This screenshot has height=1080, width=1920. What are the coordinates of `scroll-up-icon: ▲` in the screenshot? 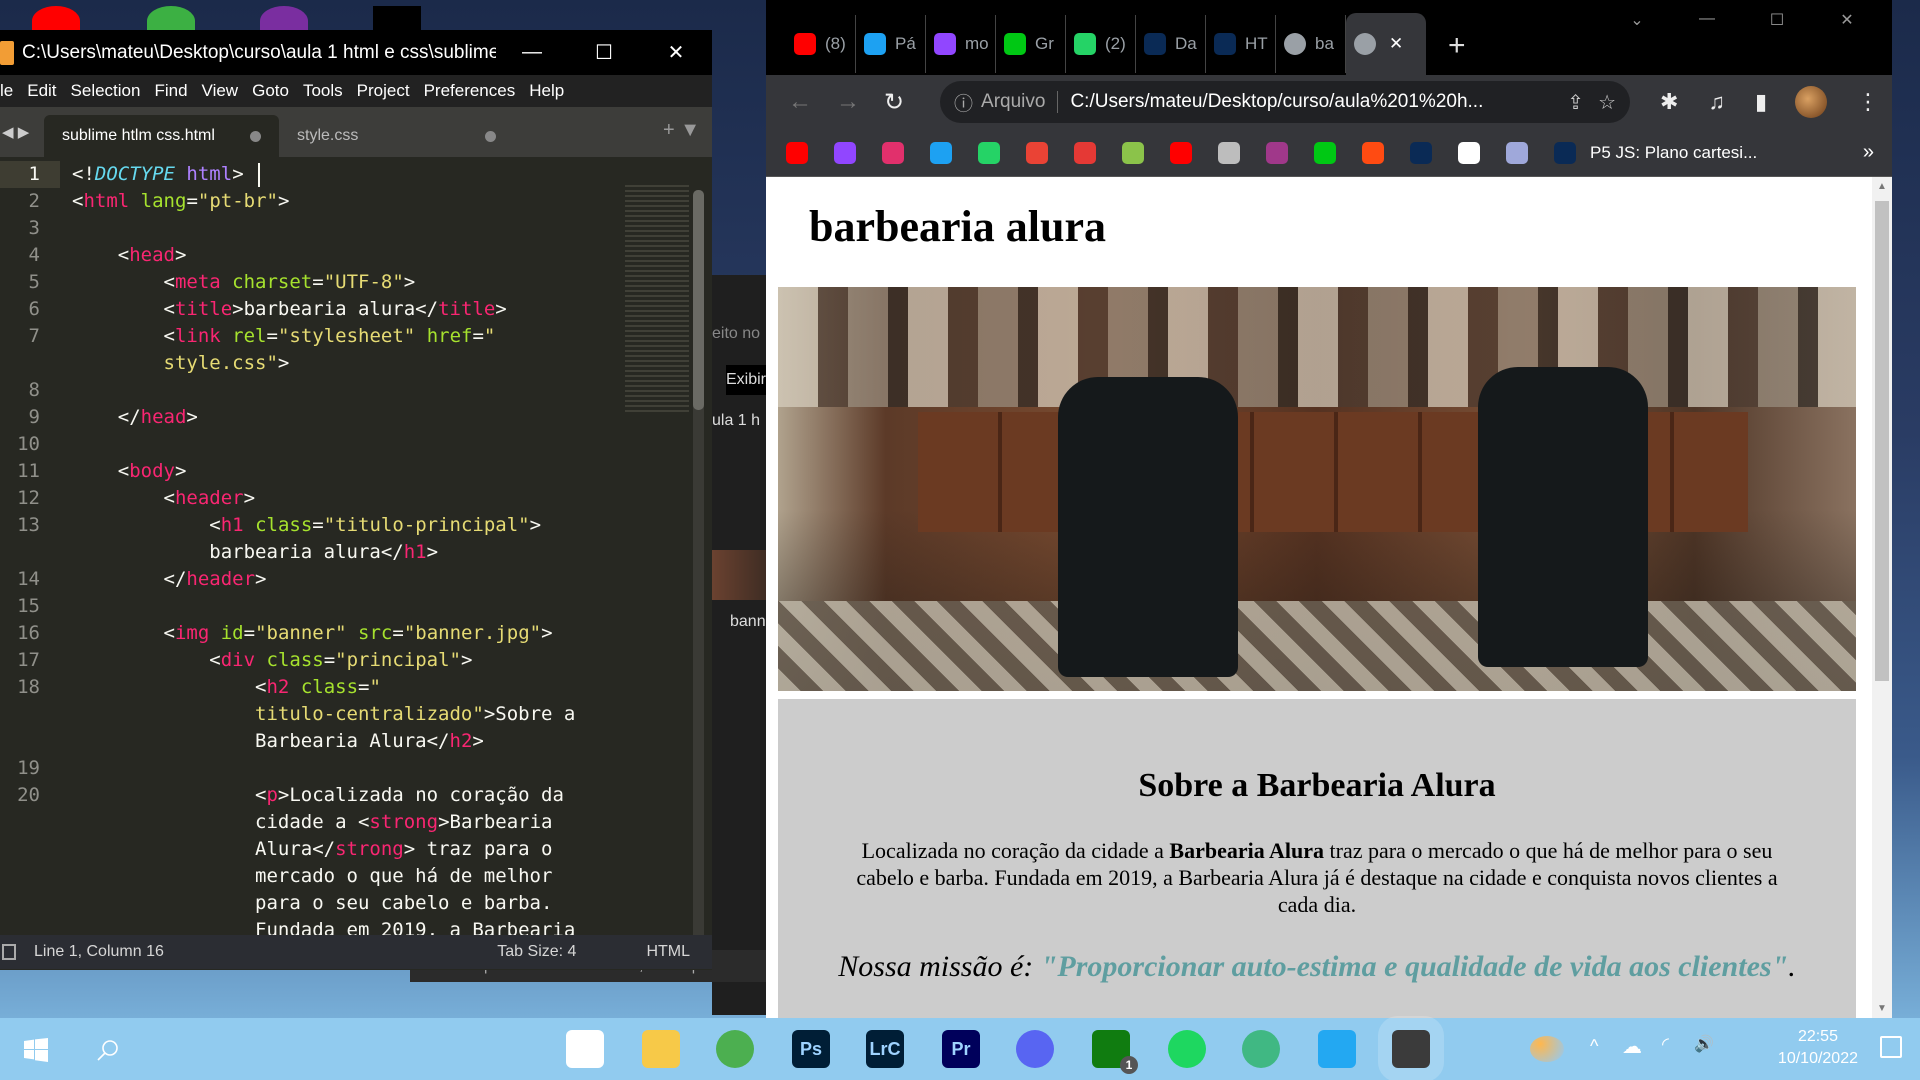 It's located at (1882, 186).